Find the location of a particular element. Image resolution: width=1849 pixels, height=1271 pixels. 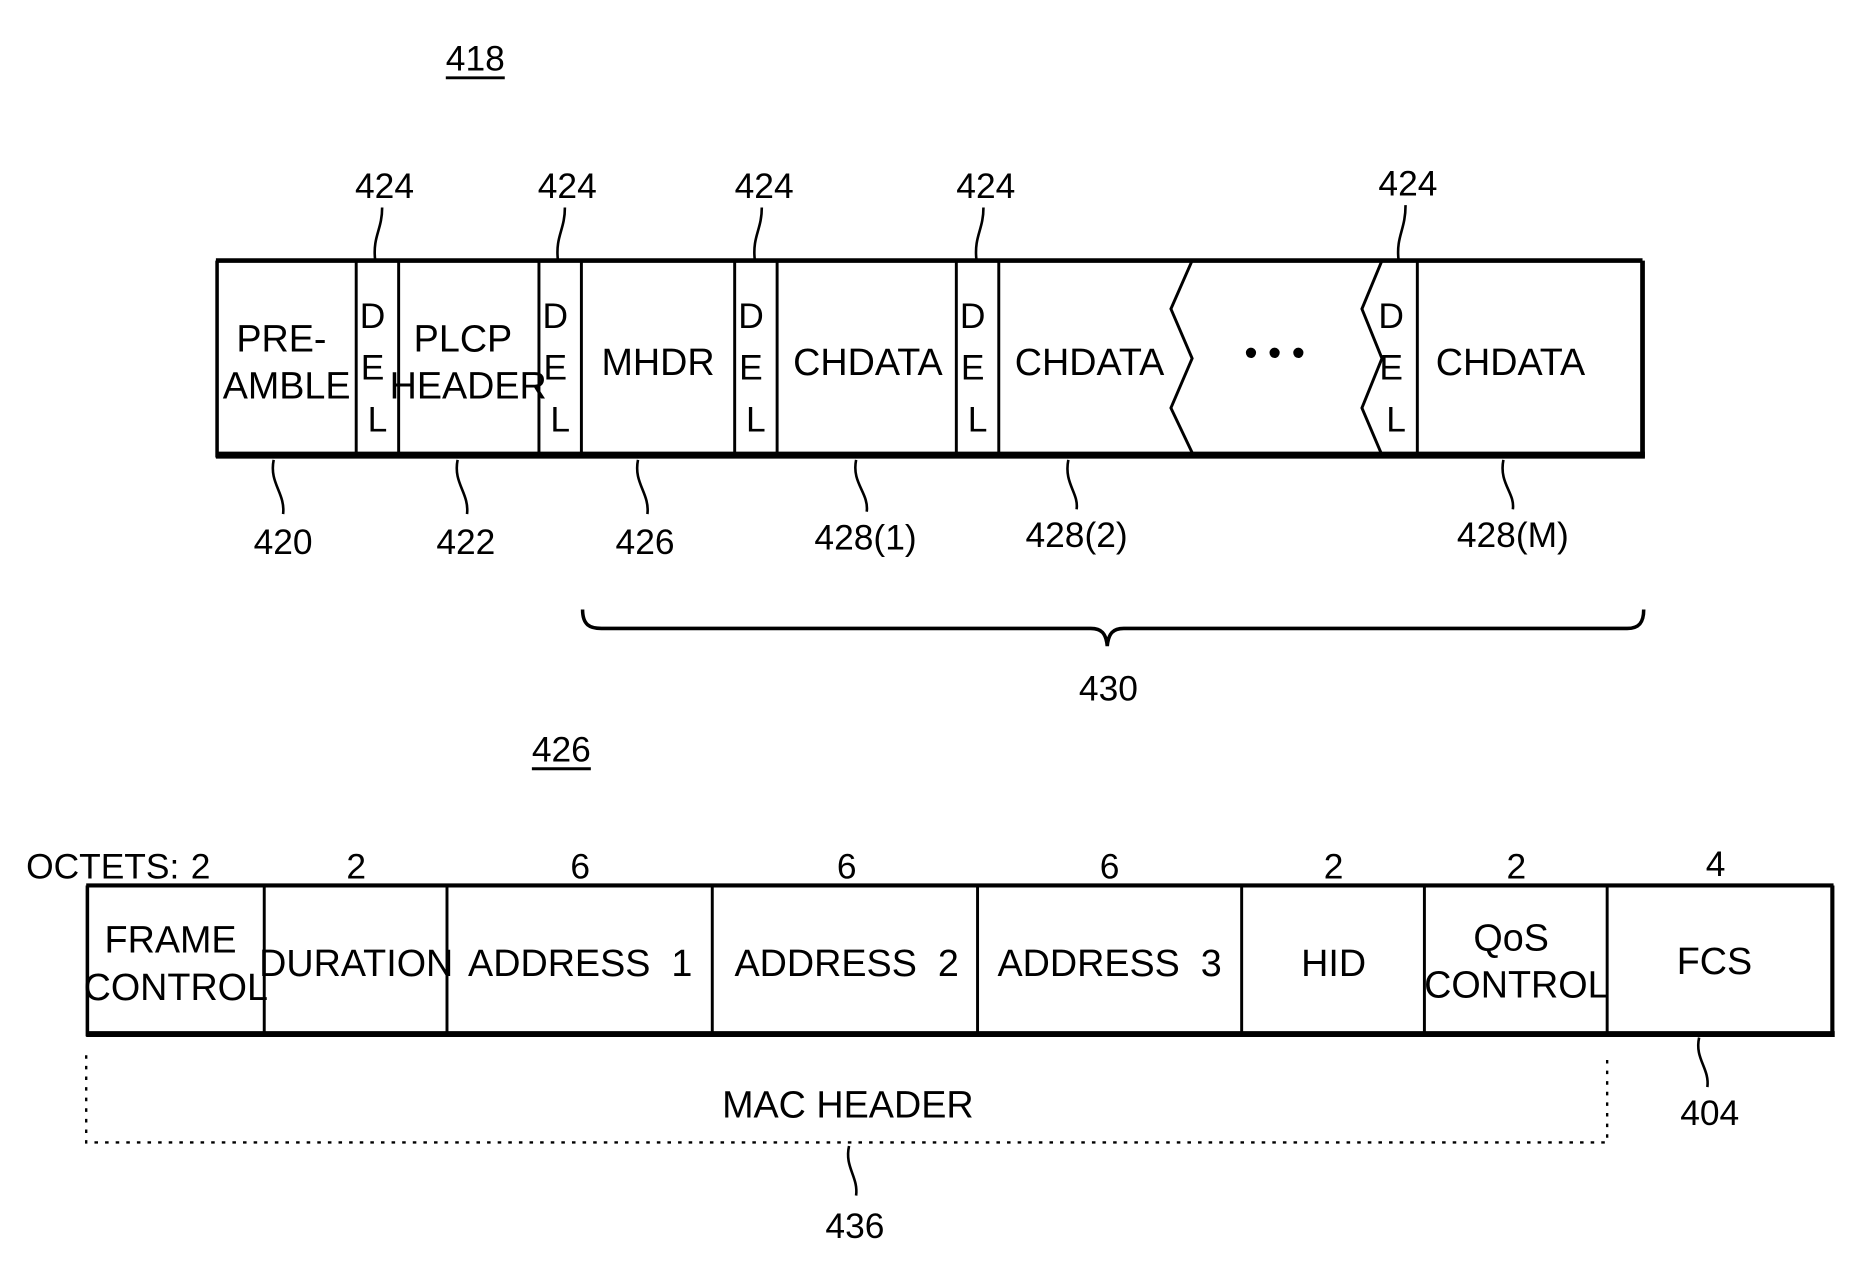

field-mhdr: MHDR is located at coordinates (657, 362).